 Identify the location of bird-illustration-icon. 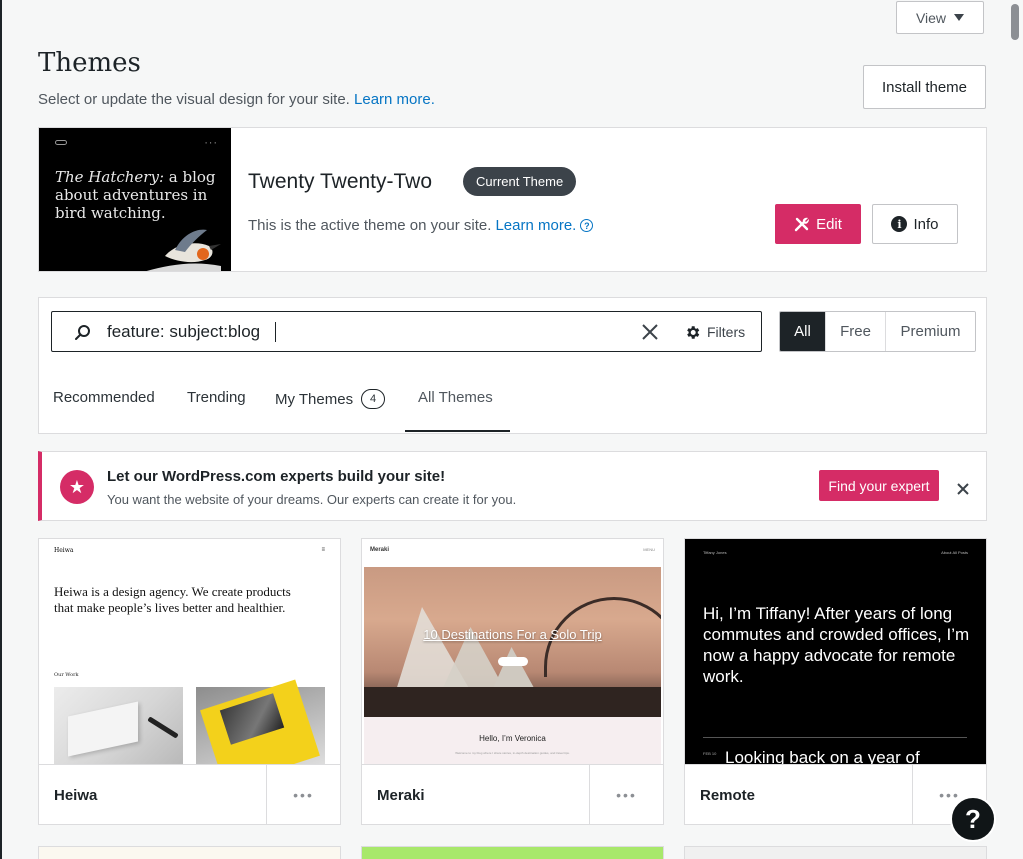
(183, 250).